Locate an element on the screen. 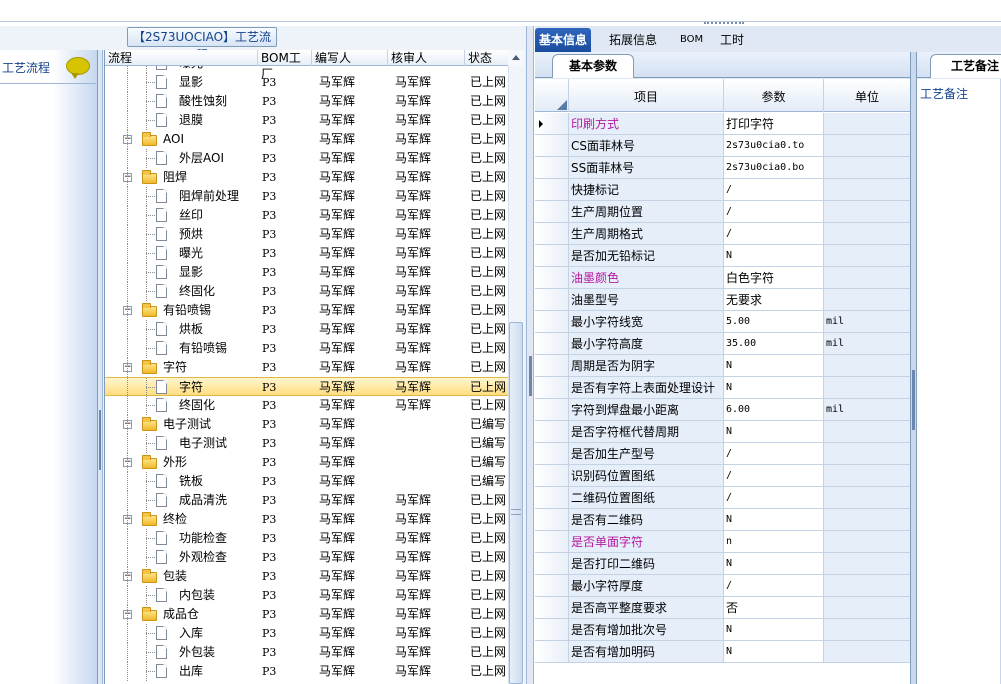  param-row: 是否有增加批次号 N is located at coordinates (723, 630).